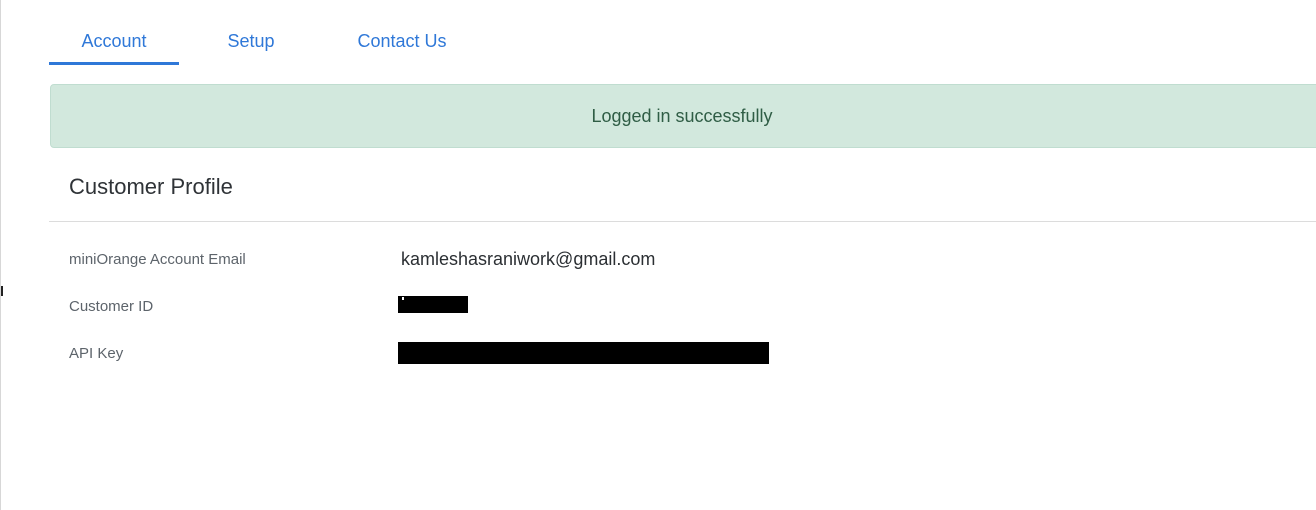 This screenshot has height=510, width=1316. I want to click on section-title: Customer Profile, so click(151, 186).